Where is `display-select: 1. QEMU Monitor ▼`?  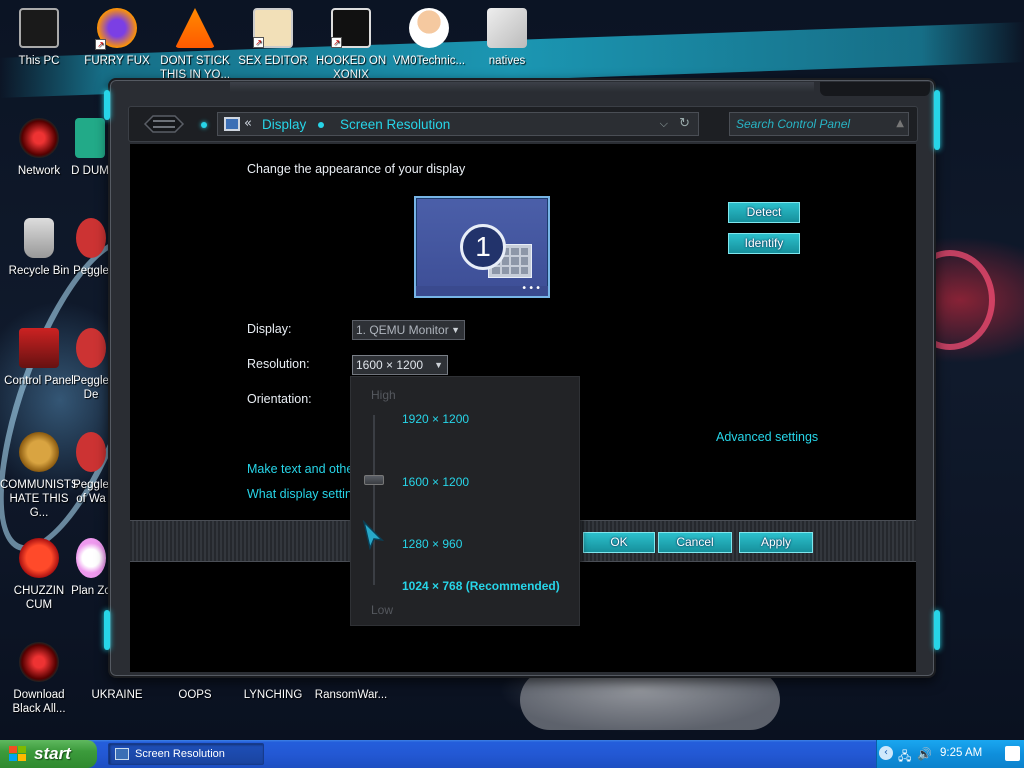
display-select: 1. QEMU Monitor ▼ is located at coordinates (408, 330).